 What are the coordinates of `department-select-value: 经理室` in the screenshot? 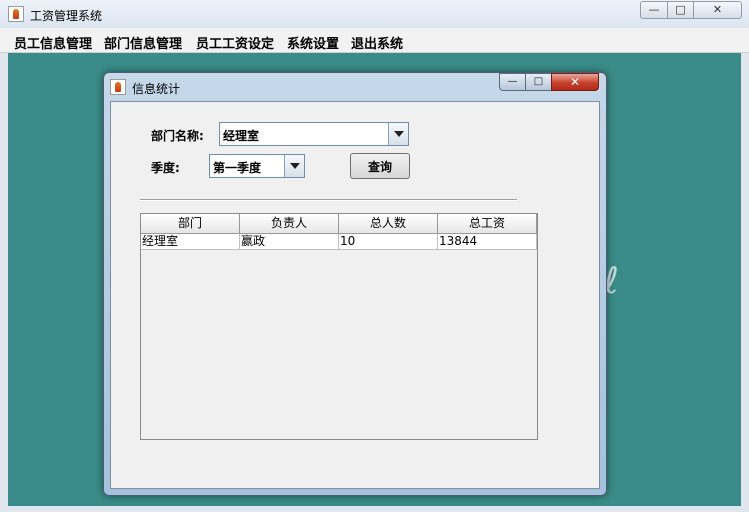 It's located at (241, 136).